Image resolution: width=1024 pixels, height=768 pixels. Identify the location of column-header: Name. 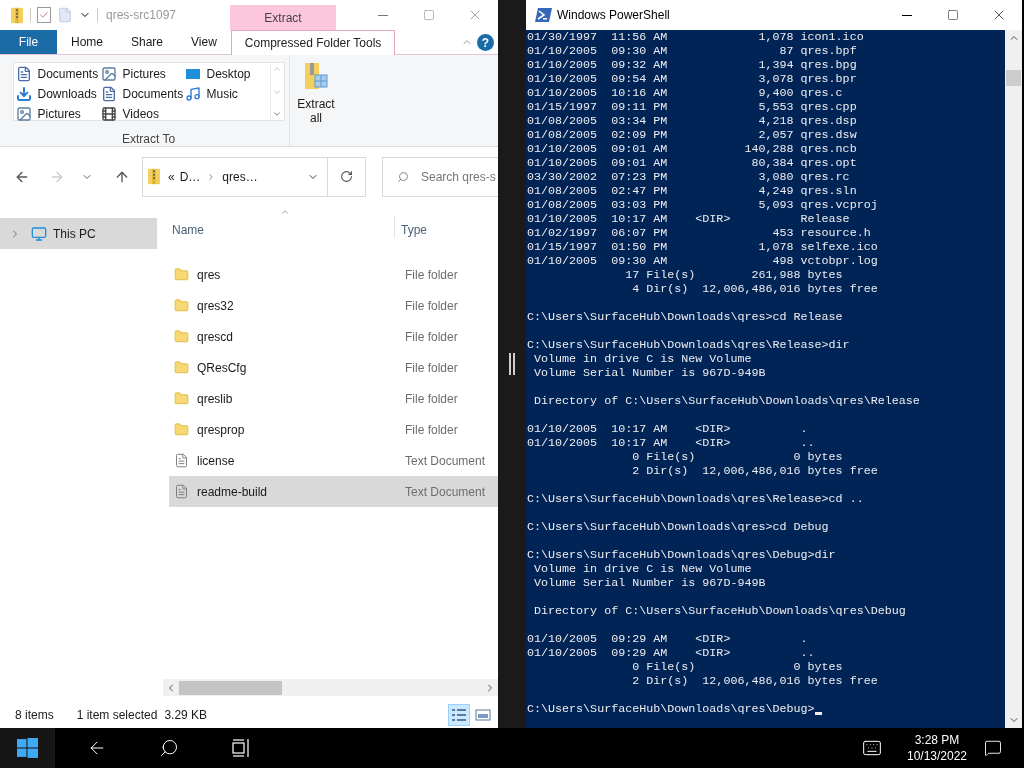
(283, 230).